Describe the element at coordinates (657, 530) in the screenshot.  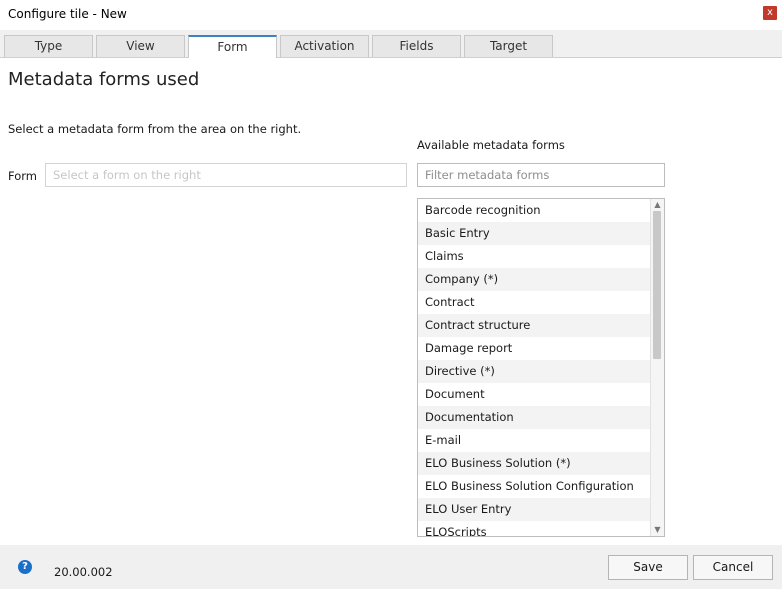
I see `scroll-down-icon: ▼` at that location.